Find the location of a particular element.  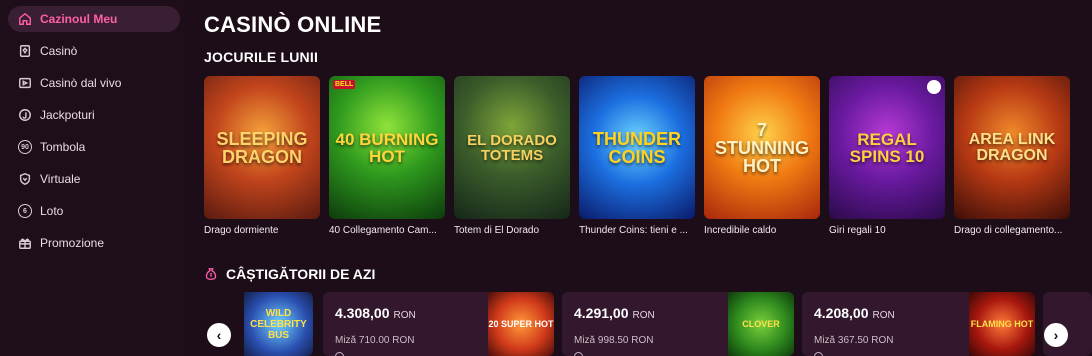

game-tile: REGAL SPINS 10 Giri regali 10 is located at coordinates (887, 156).